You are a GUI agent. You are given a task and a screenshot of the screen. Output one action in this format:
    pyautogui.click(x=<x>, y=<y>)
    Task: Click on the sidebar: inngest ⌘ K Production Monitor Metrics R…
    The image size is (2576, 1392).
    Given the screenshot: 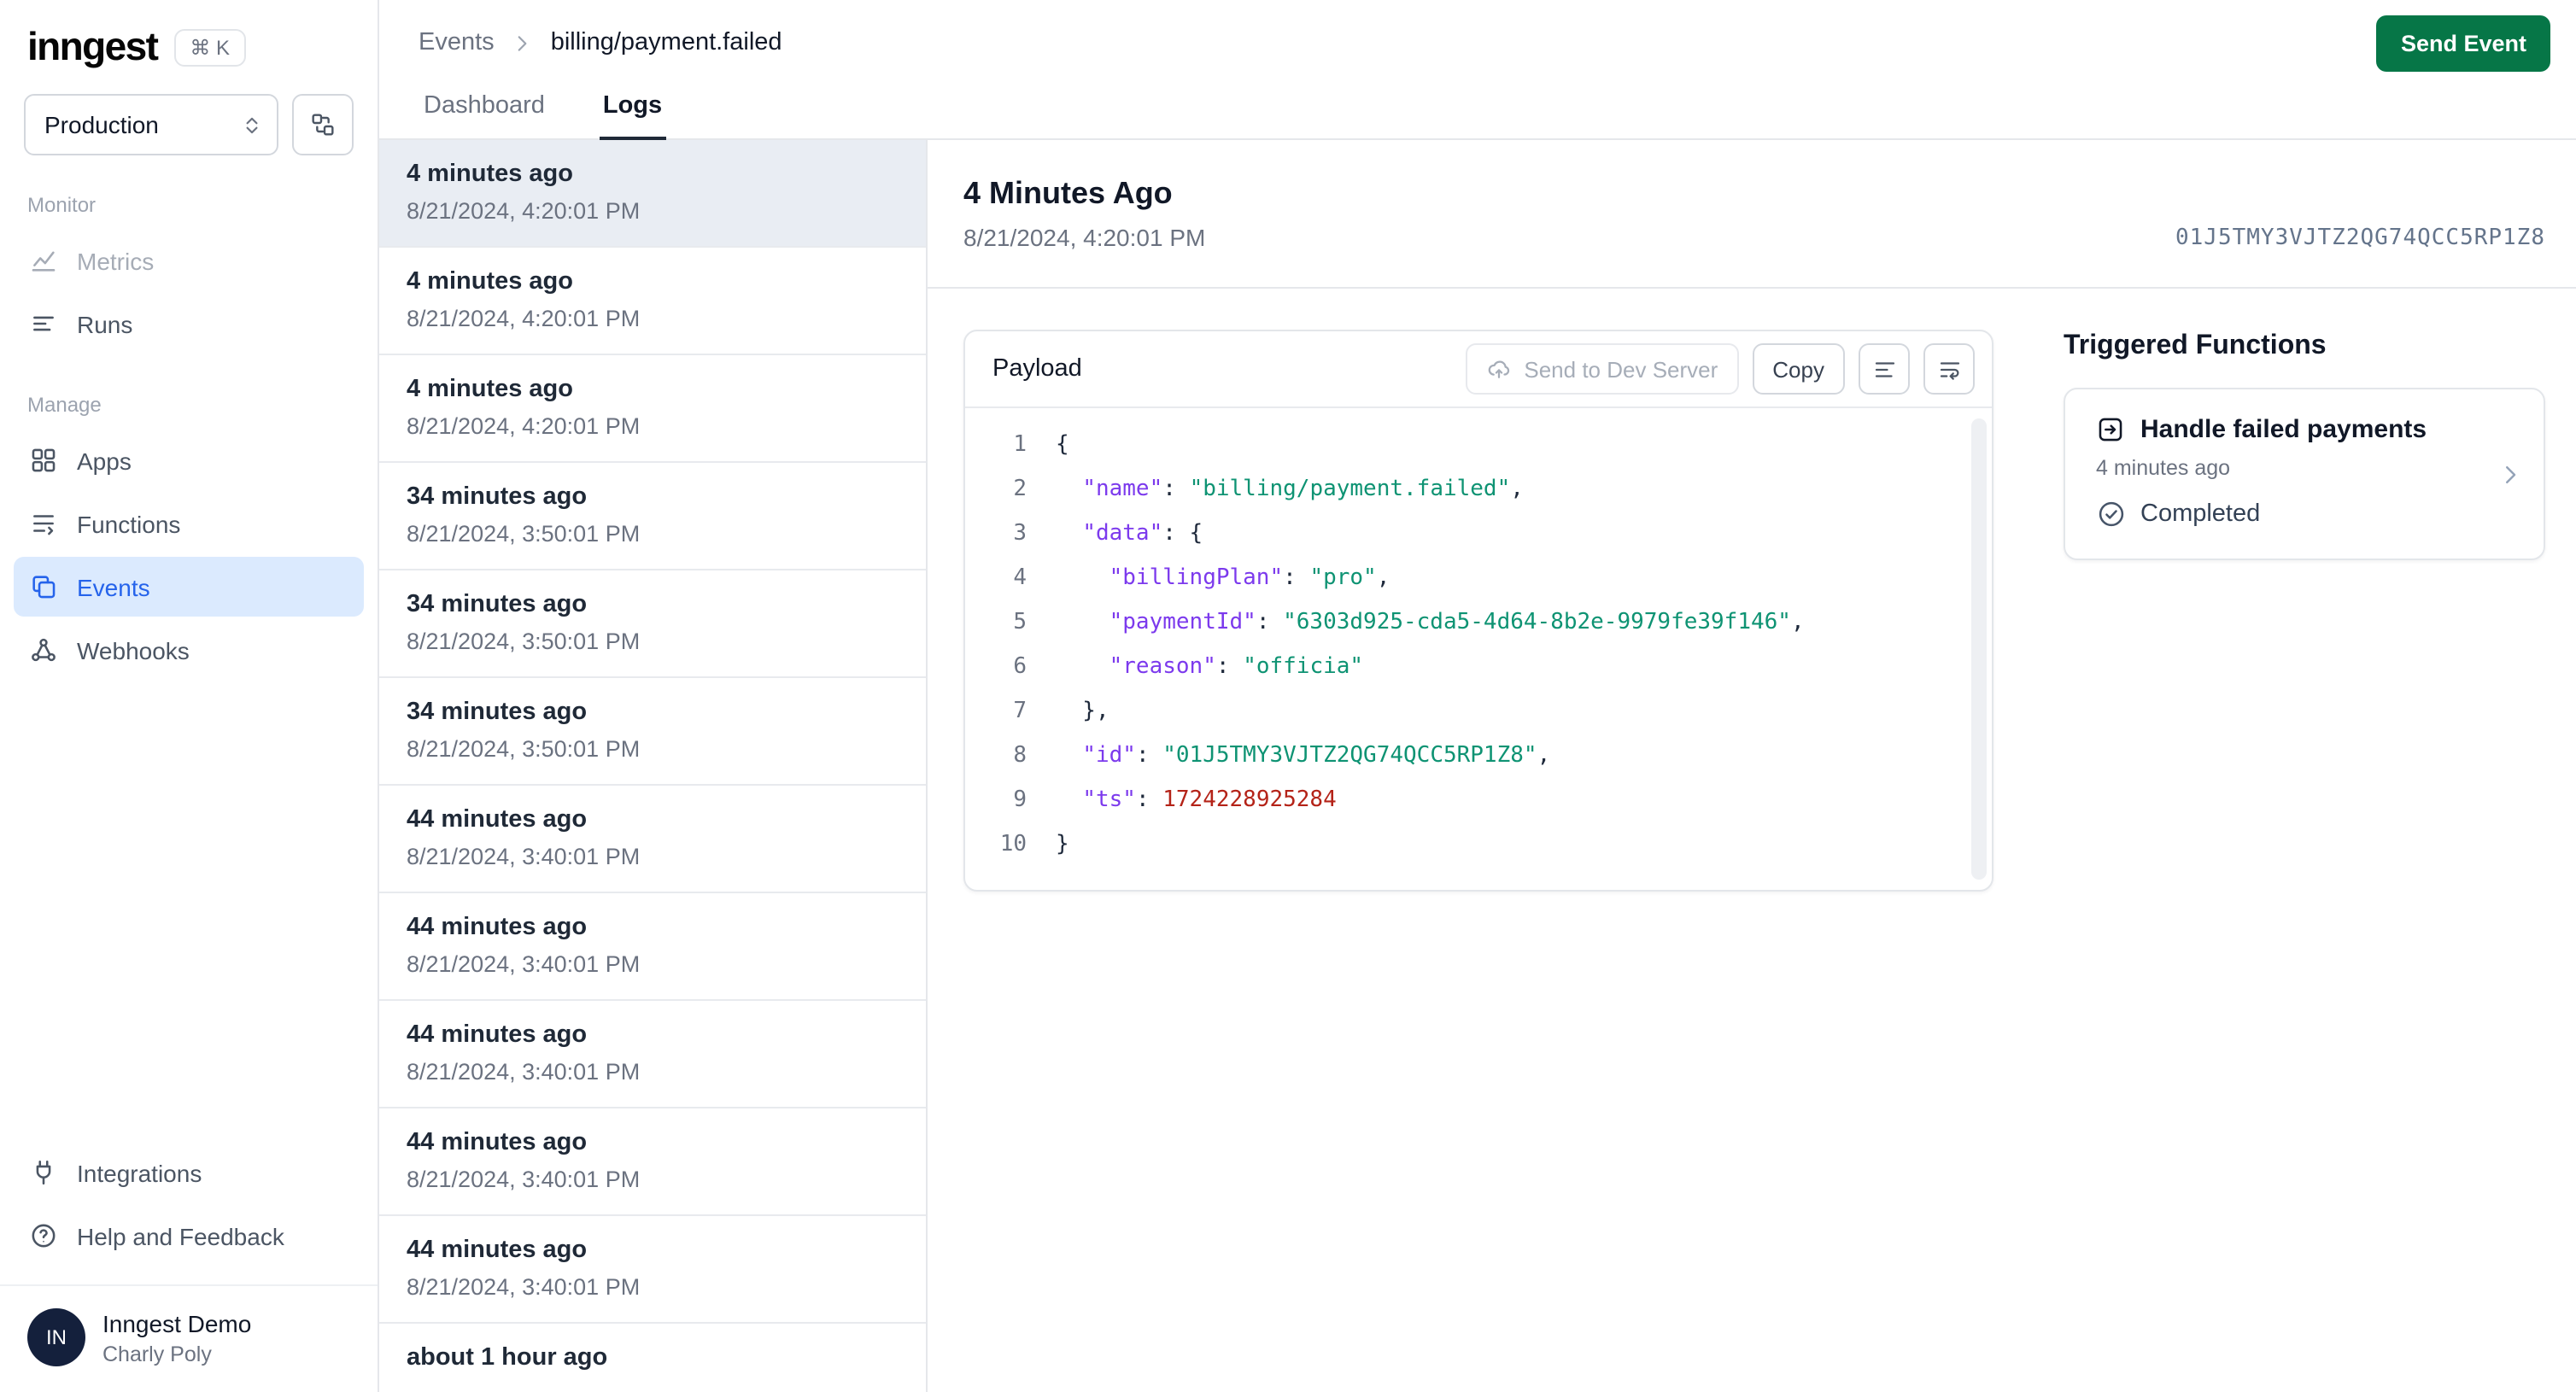 What is the action you would take?
    pyautogui.click(x=189, y=696)
    